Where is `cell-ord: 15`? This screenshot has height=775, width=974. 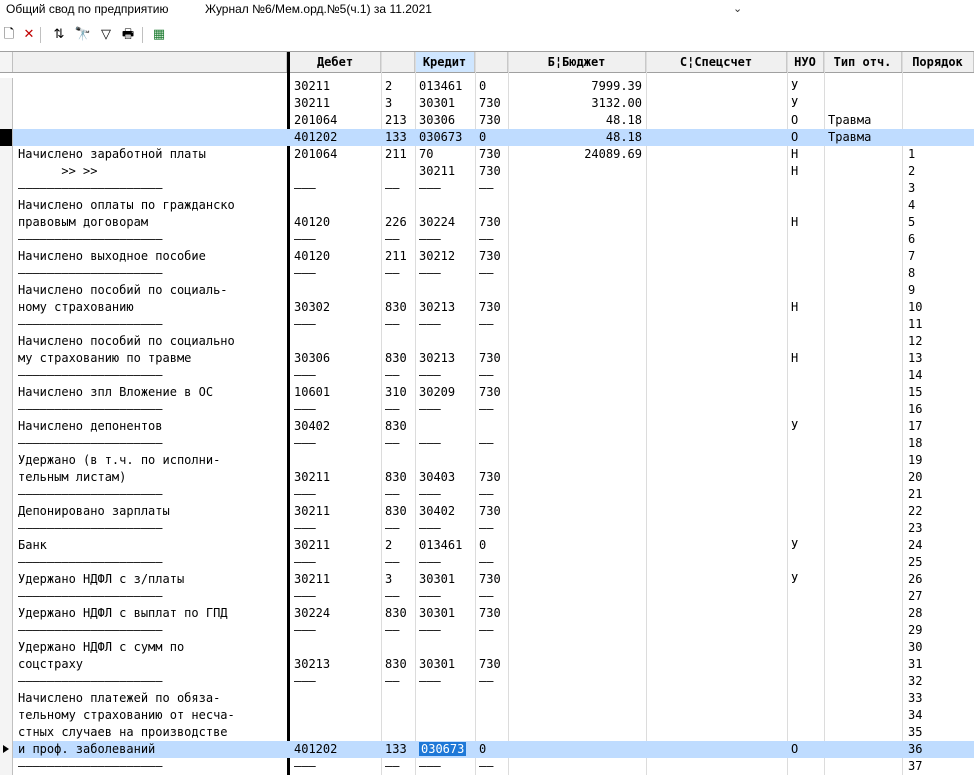 cell-ord: 15 is located at coordinates (940, 392).